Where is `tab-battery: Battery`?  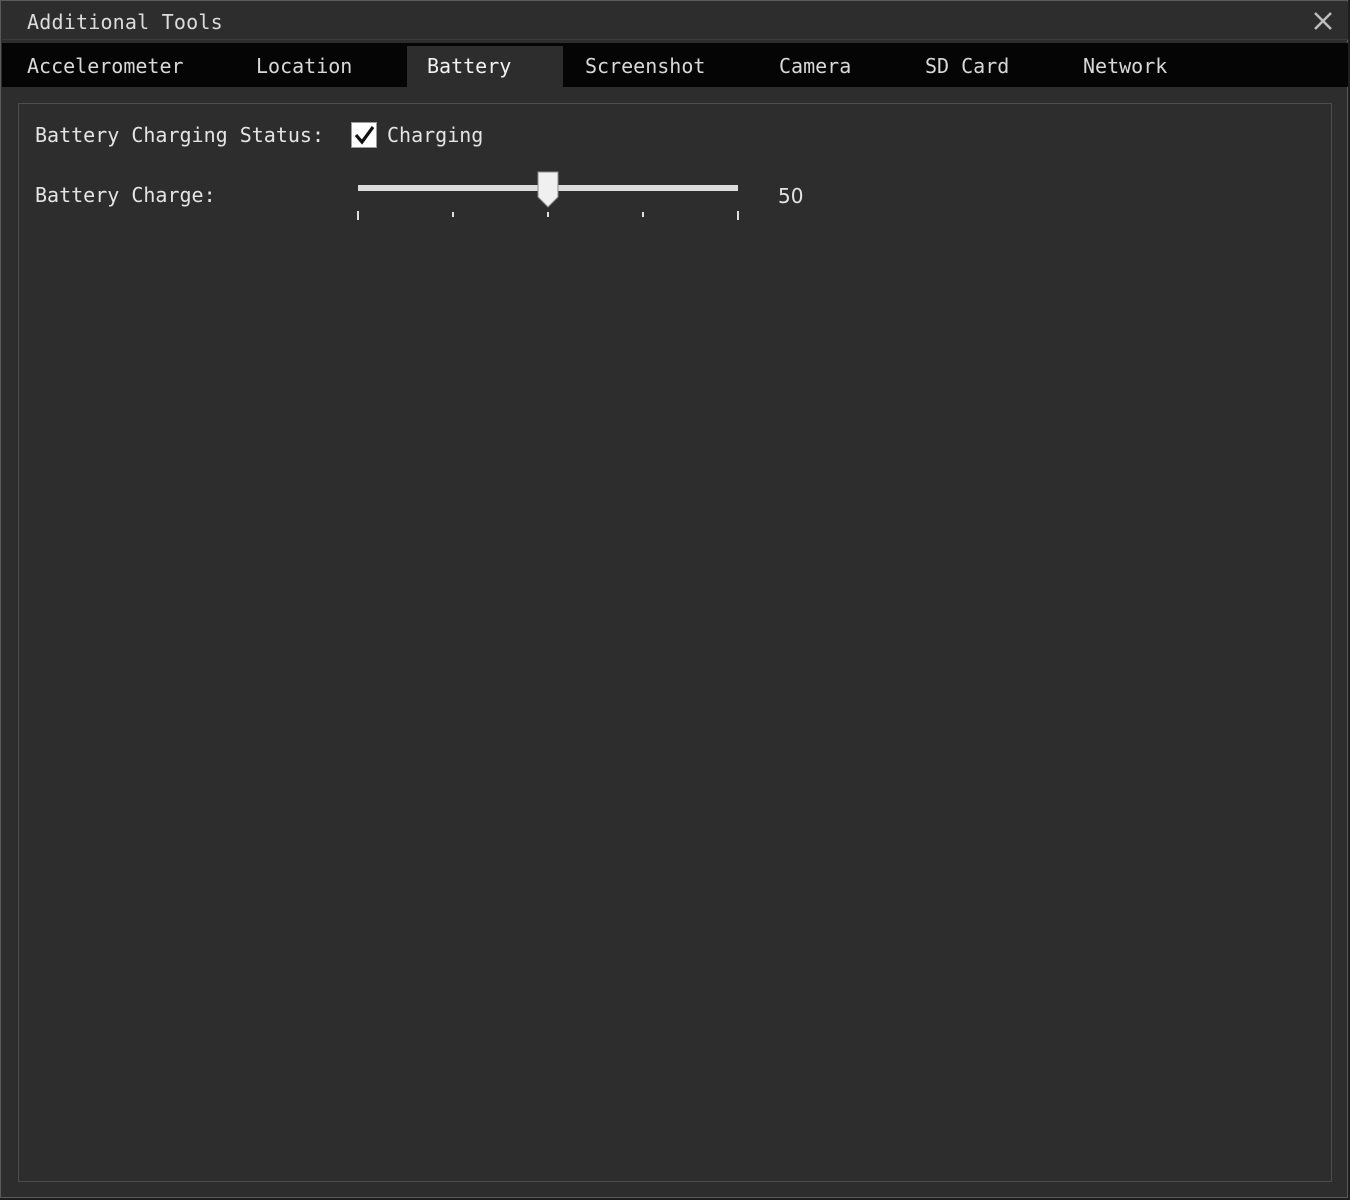 tab-battery: Battery is located at coordinates (485, 66).